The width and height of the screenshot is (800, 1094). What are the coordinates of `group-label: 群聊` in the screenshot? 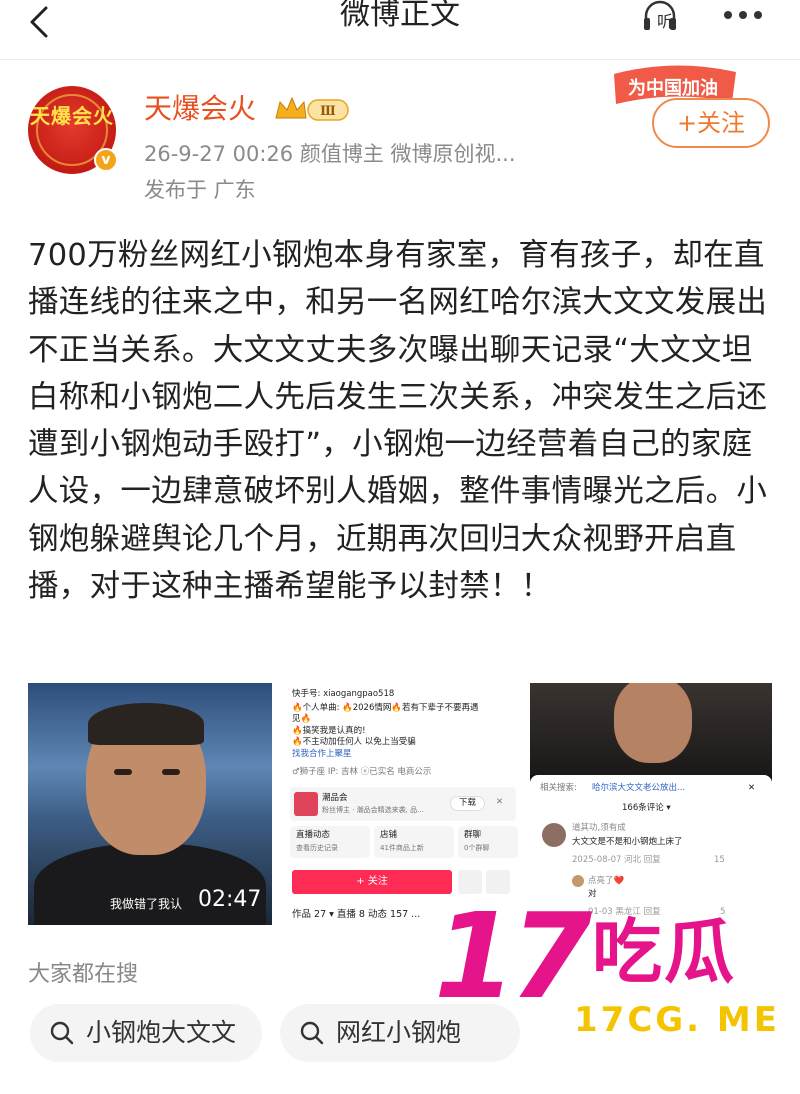 It's located at (473, 835).